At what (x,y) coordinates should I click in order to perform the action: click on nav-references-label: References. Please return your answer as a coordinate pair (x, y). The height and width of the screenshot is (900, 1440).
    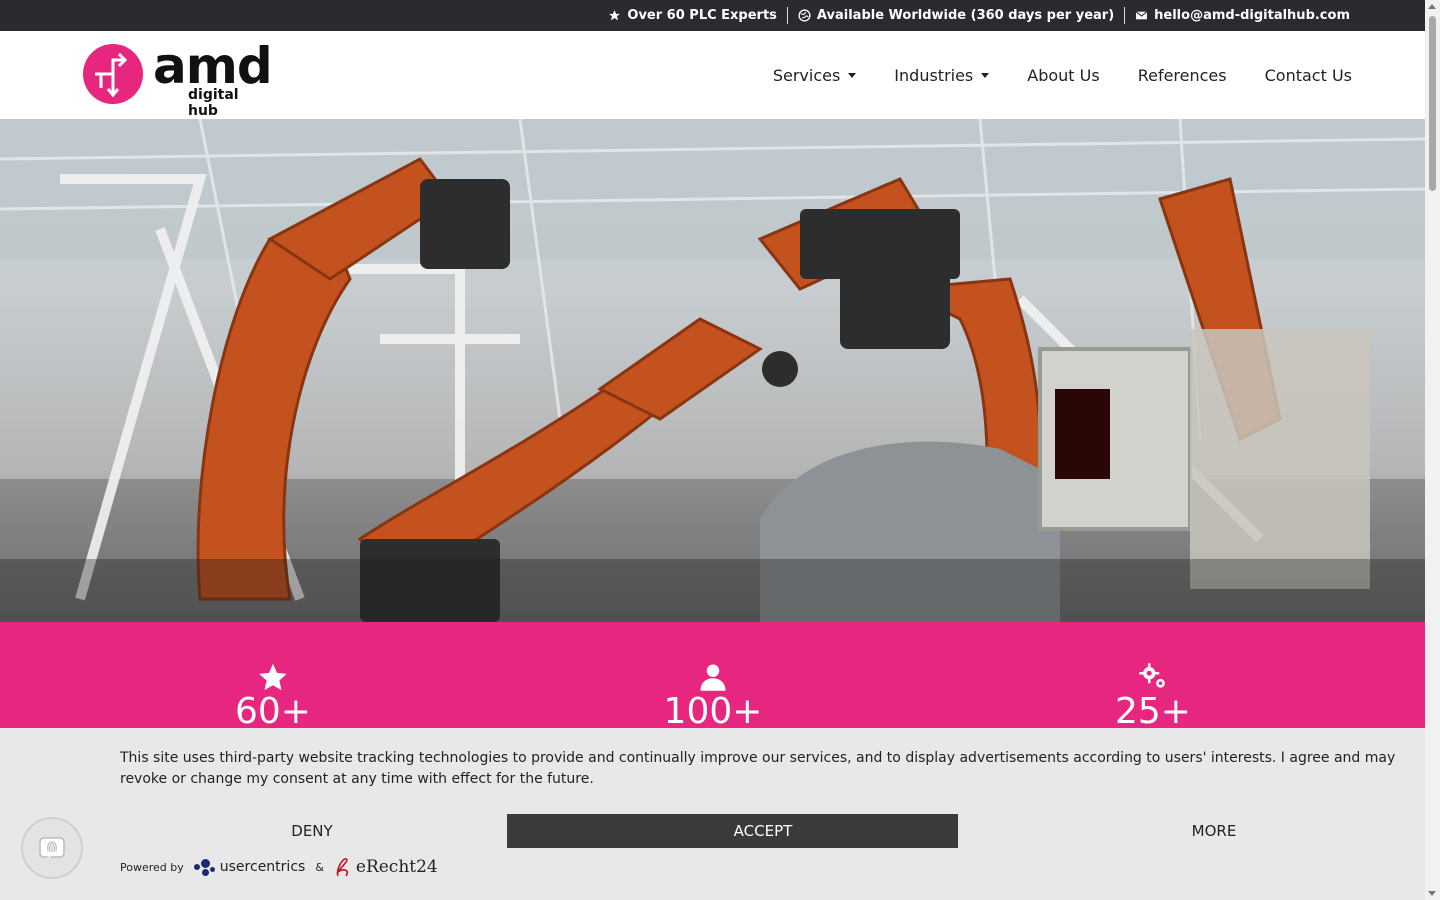
    Looking at the image, I should click on (1182, 75).